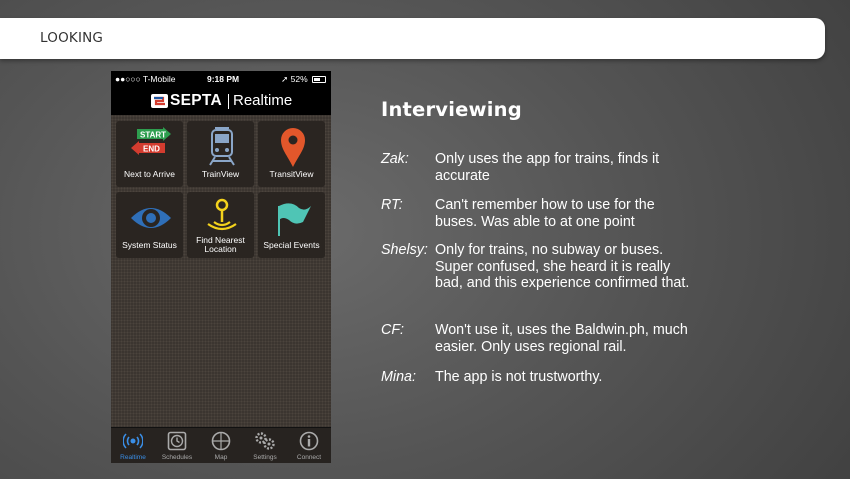 The height and width of the screenshot is (479, 850). I want to click on clock-icon, so click(177, 441).